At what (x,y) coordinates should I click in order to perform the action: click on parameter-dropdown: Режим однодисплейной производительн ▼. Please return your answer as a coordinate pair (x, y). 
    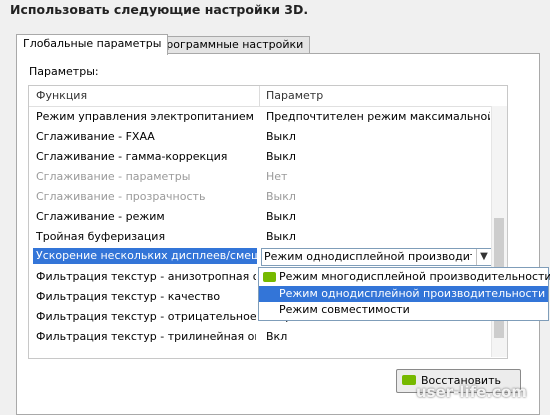
    Looking at the image, I should click on (376, 257).